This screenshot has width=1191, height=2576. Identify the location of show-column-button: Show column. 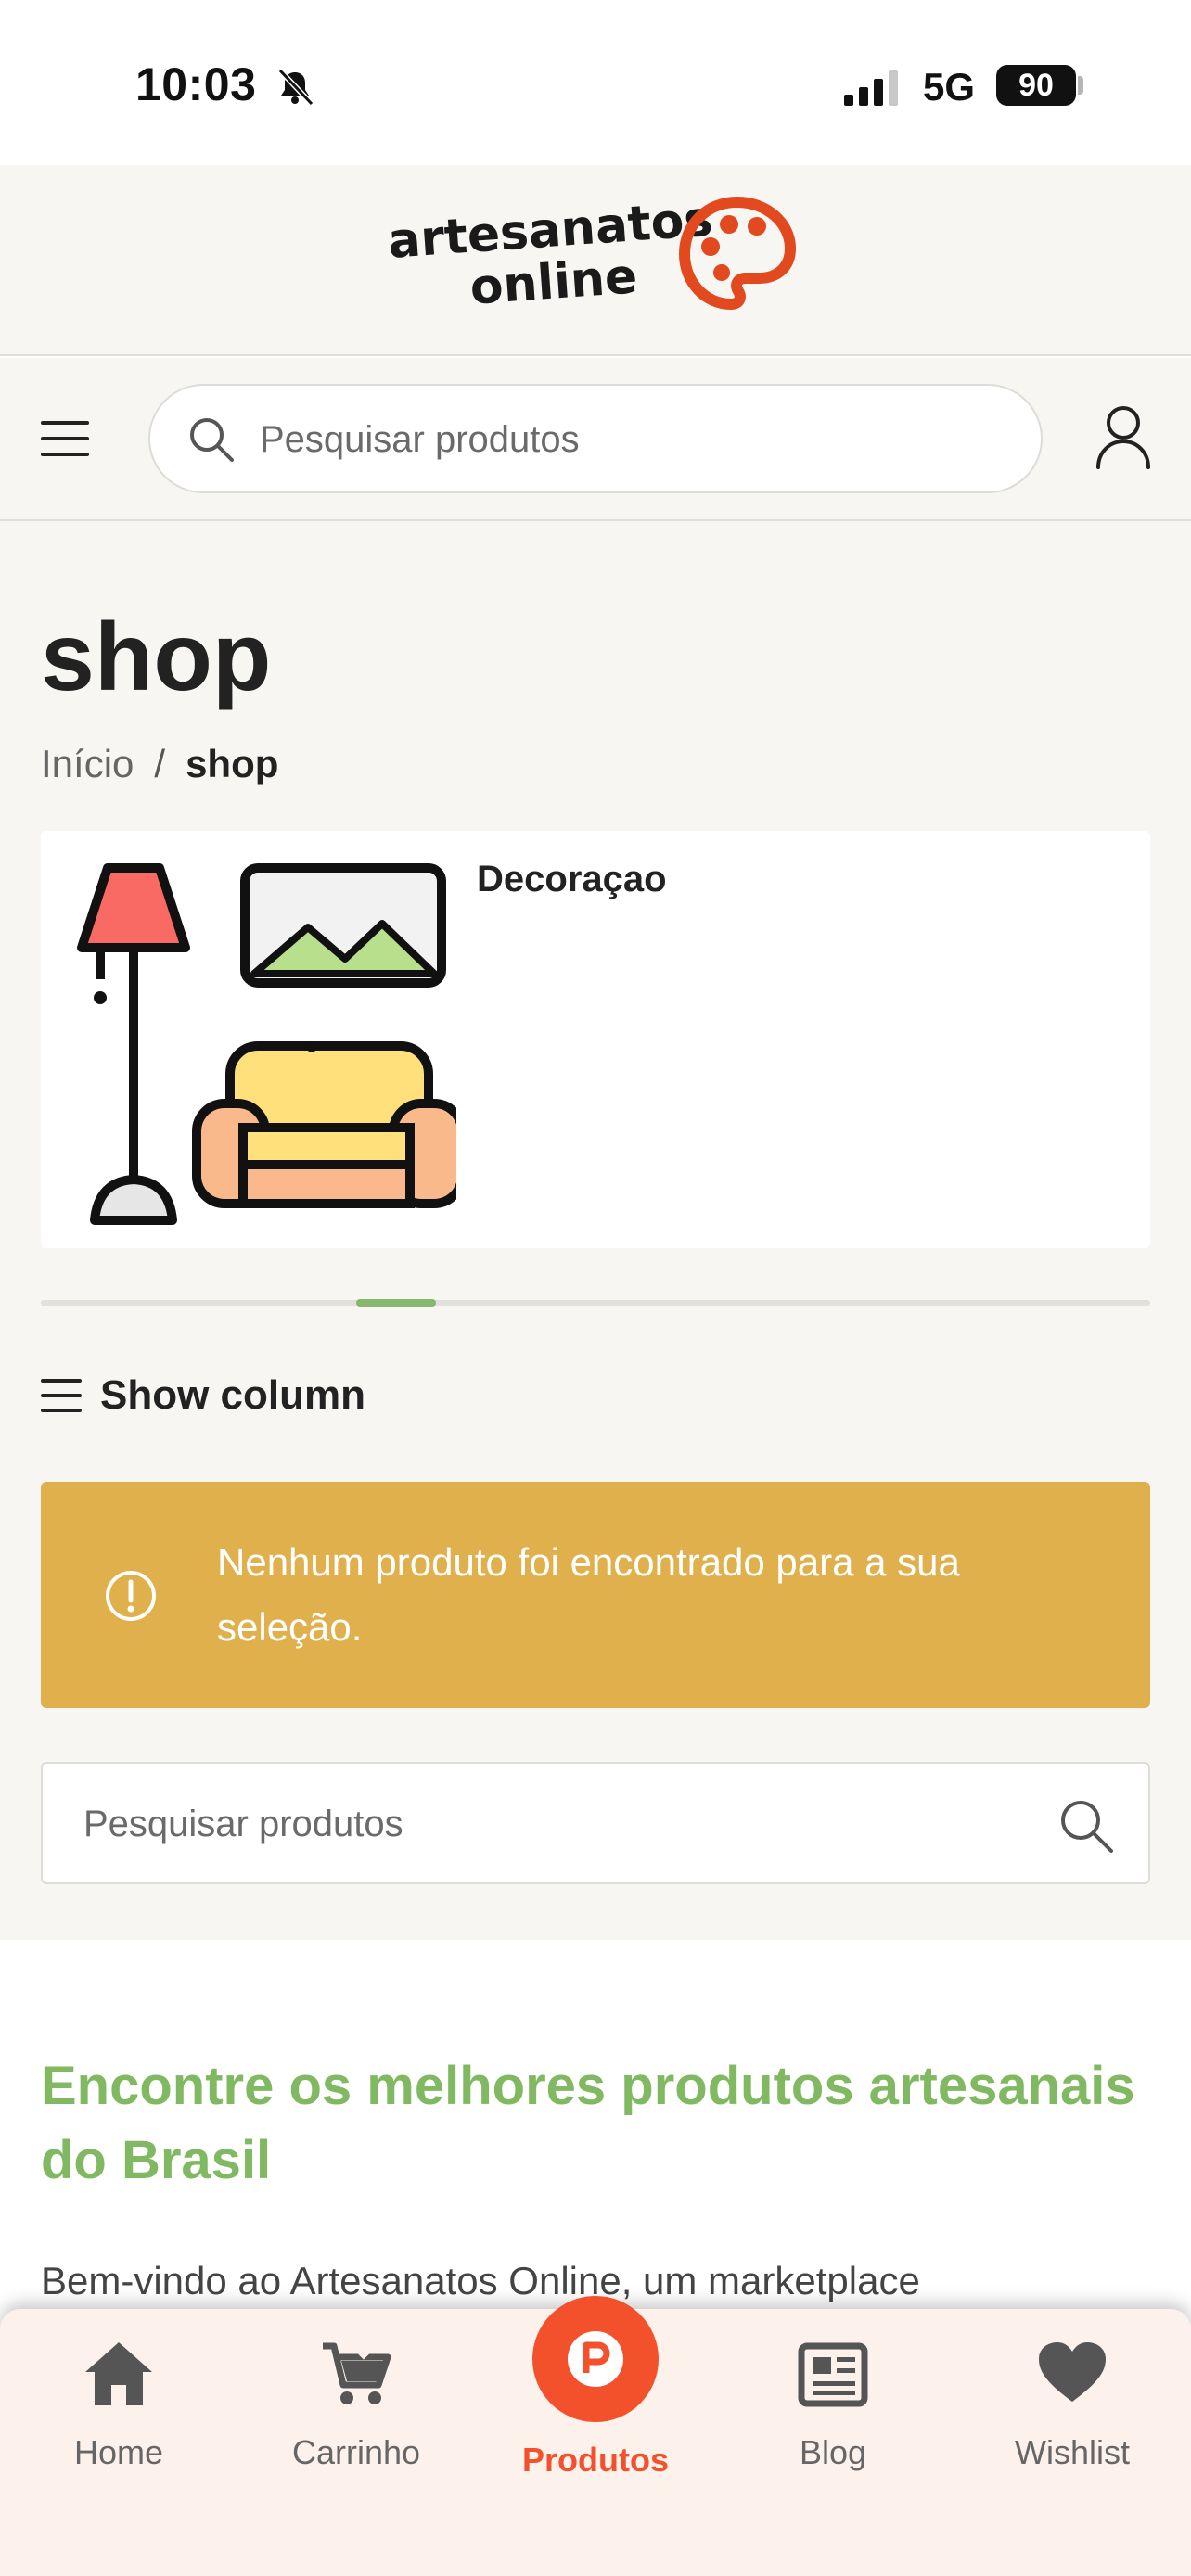
(203, 1396).